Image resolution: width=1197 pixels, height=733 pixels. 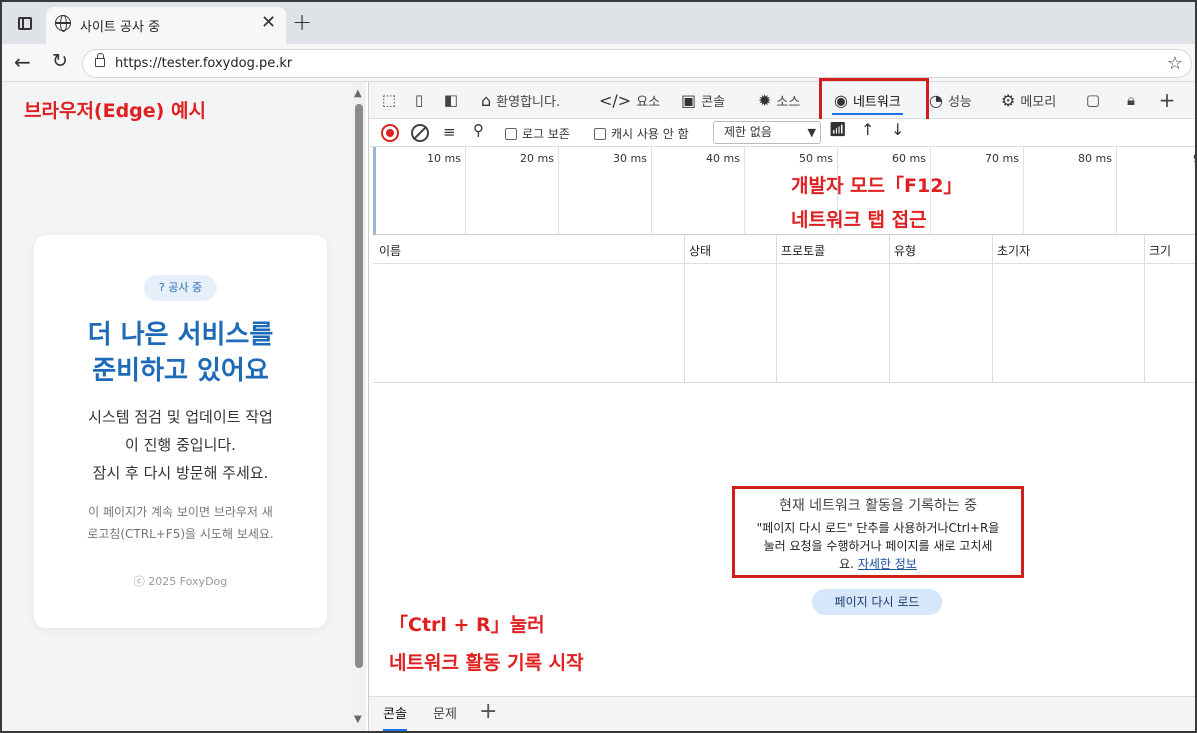 What do you see at coordinates (700, 250) in the screenshot?
I see `column-status: 상태` at bounding box center [700, 250].